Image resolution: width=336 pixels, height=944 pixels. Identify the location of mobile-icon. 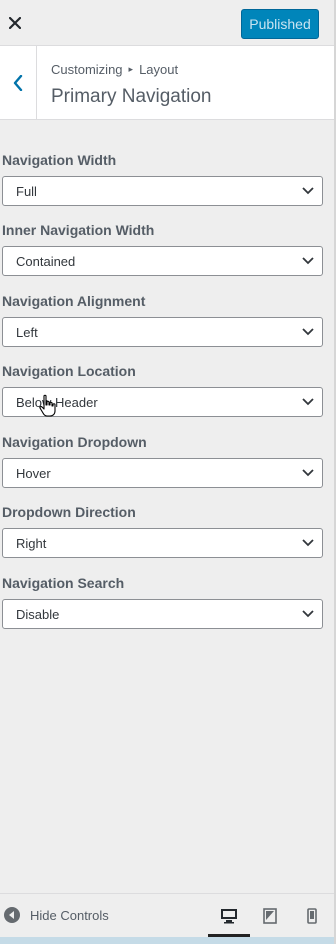
(312, 916).